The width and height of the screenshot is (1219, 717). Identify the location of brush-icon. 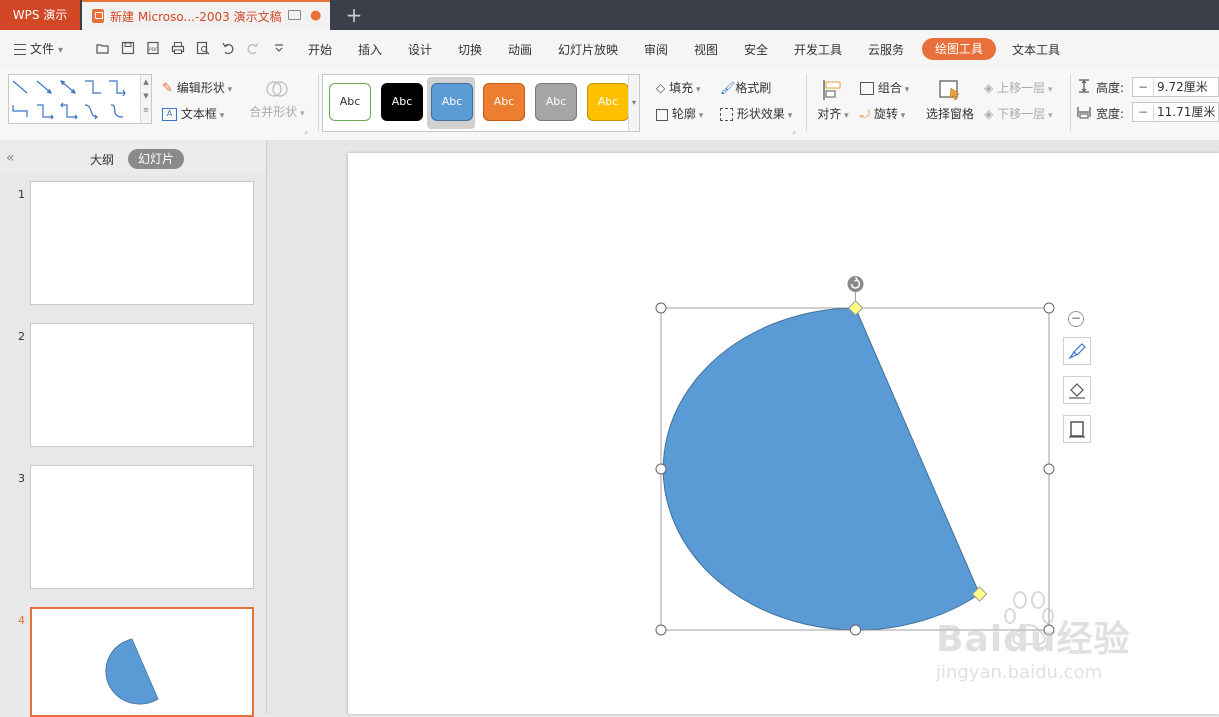
(1077, 351).